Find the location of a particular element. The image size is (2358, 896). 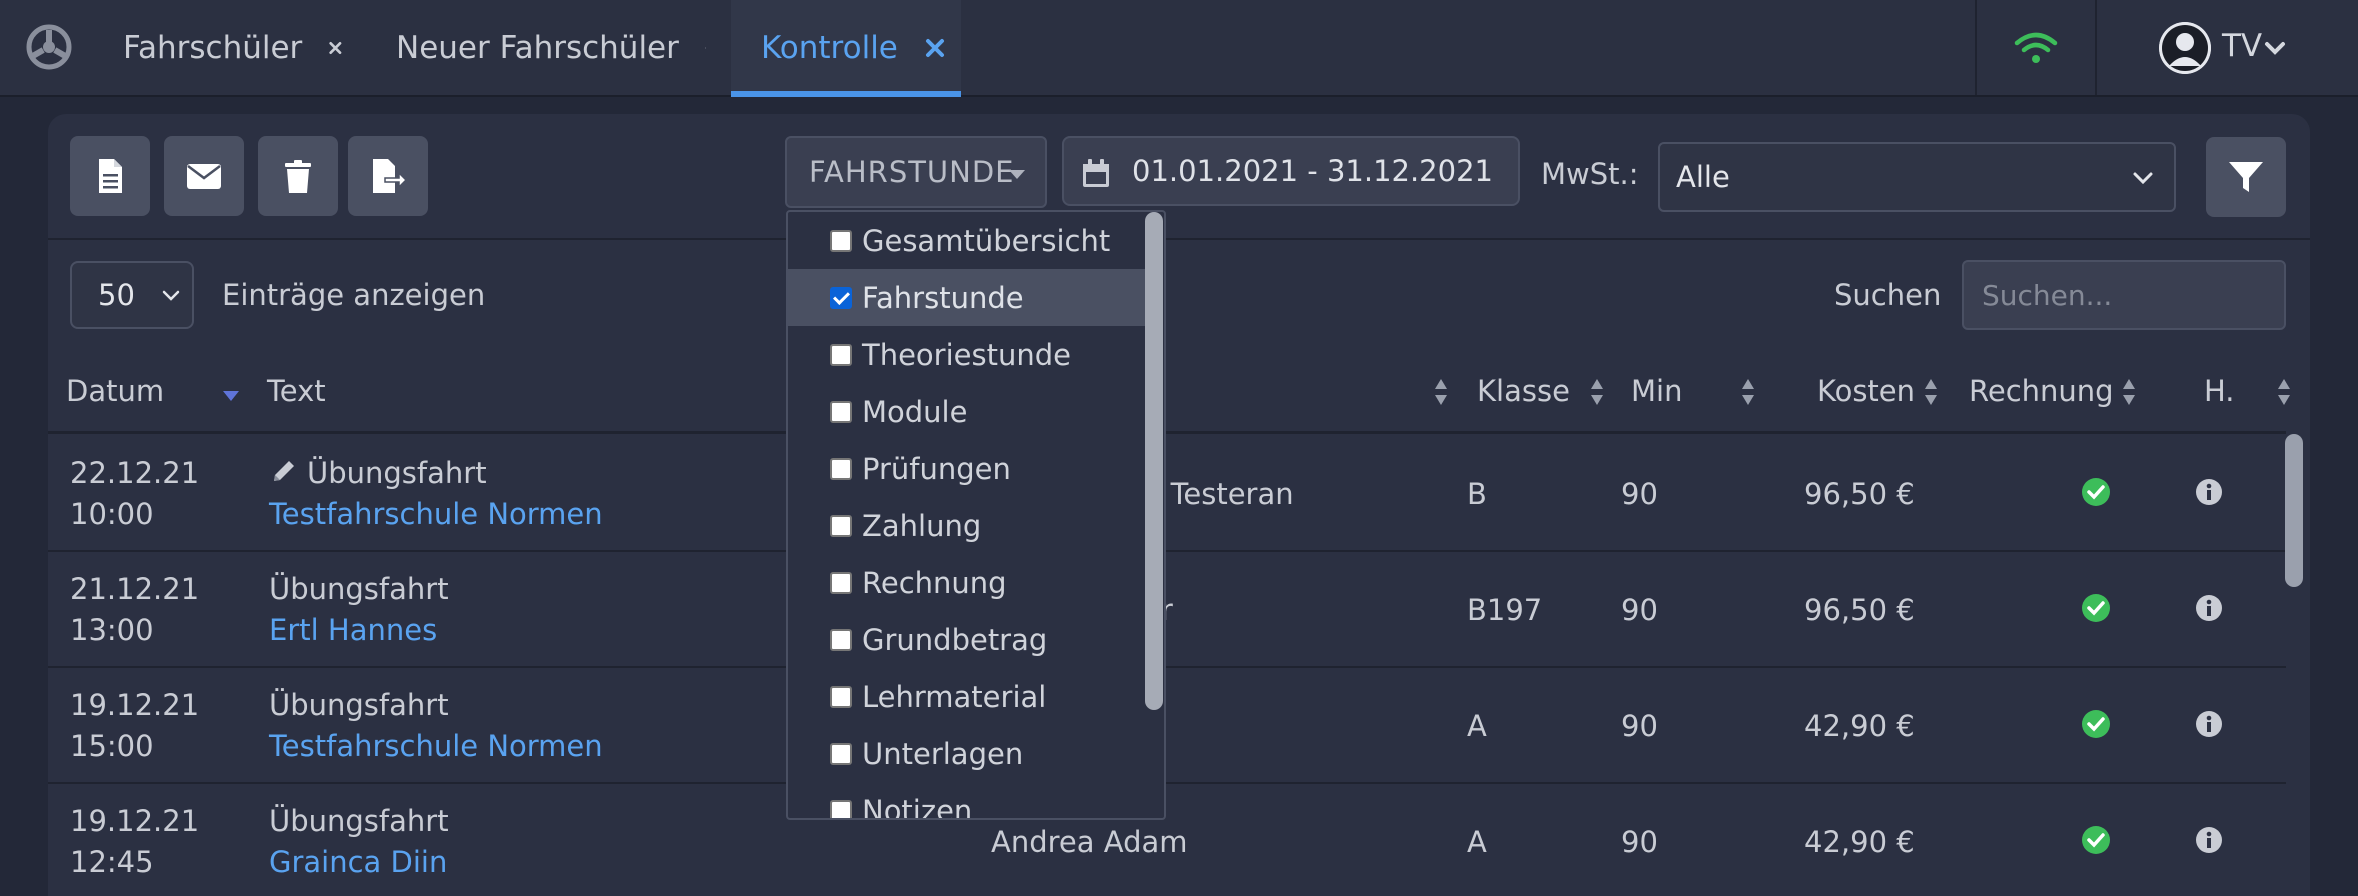

toolbar-divider is located at coordinates (1179, 239).